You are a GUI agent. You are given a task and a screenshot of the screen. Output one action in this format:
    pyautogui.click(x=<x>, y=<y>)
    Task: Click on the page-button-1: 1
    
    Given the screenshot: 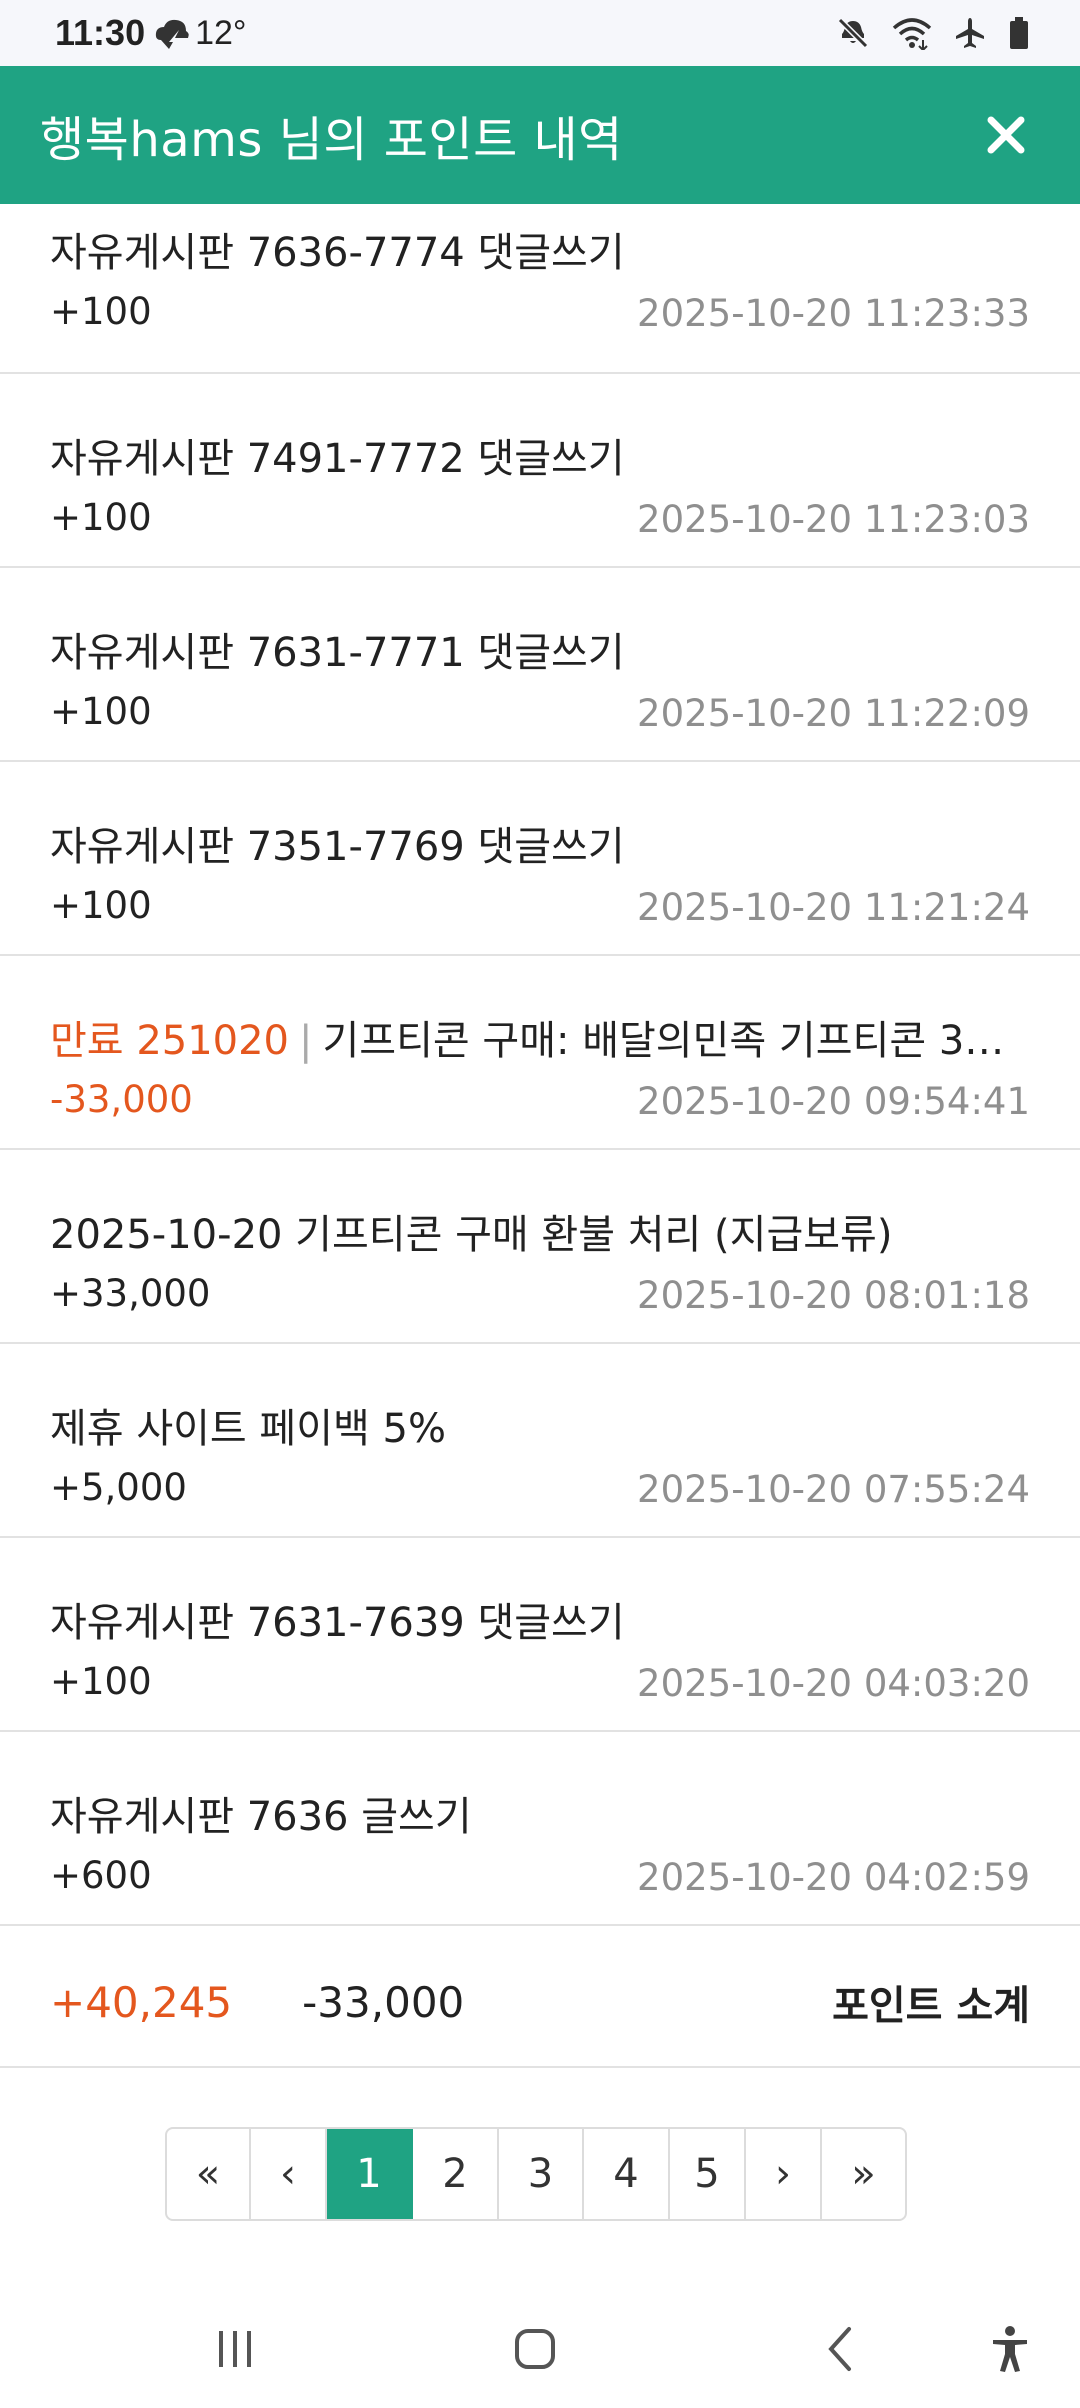 What is the action you would take?
    pyautogui.click(x=370, y=2174)
    